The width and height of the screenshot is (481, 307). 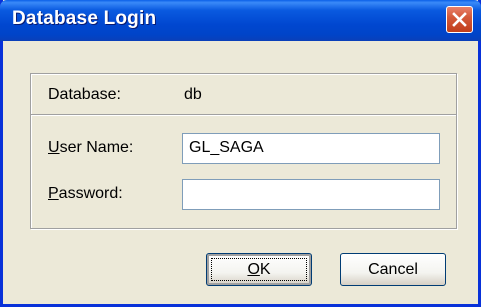 What do you see at coordinates (393, 269) in the screenshot?
I see `cancel-button: Cancel` at bounding box center [393, 269].